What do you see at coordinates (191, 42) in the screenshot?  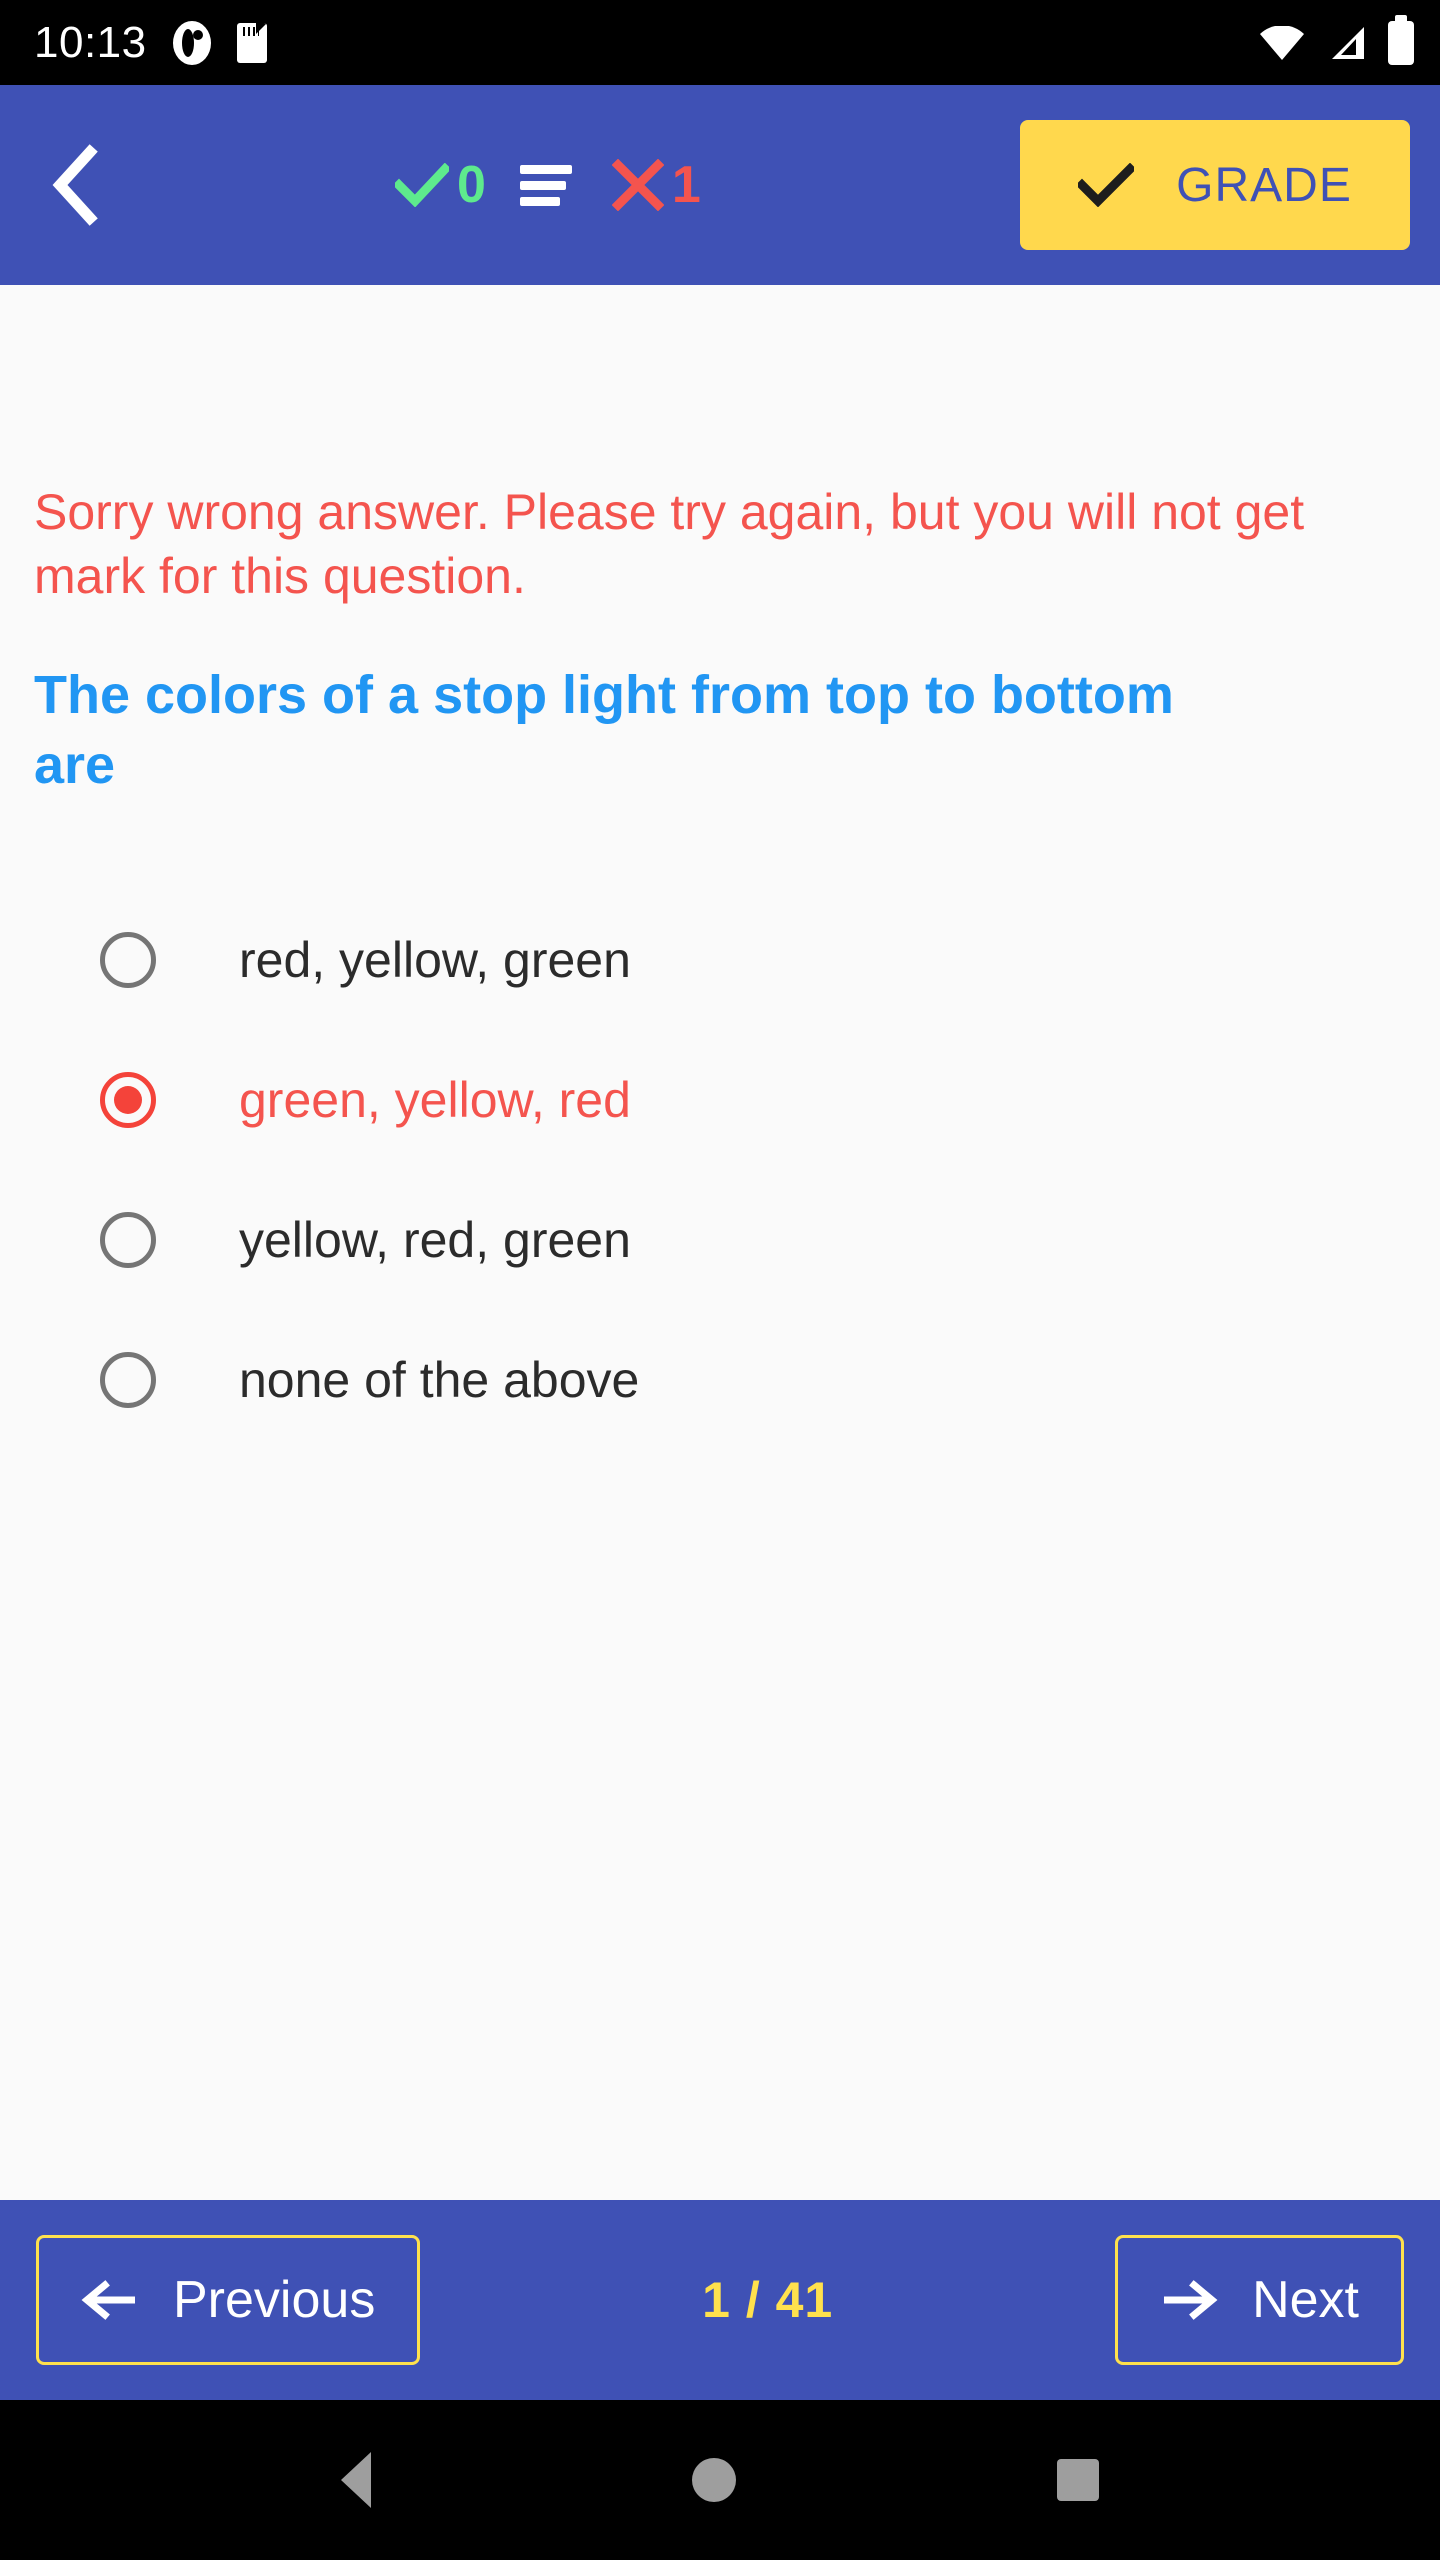 I see `face-icon` at bounding box center [191, 42].